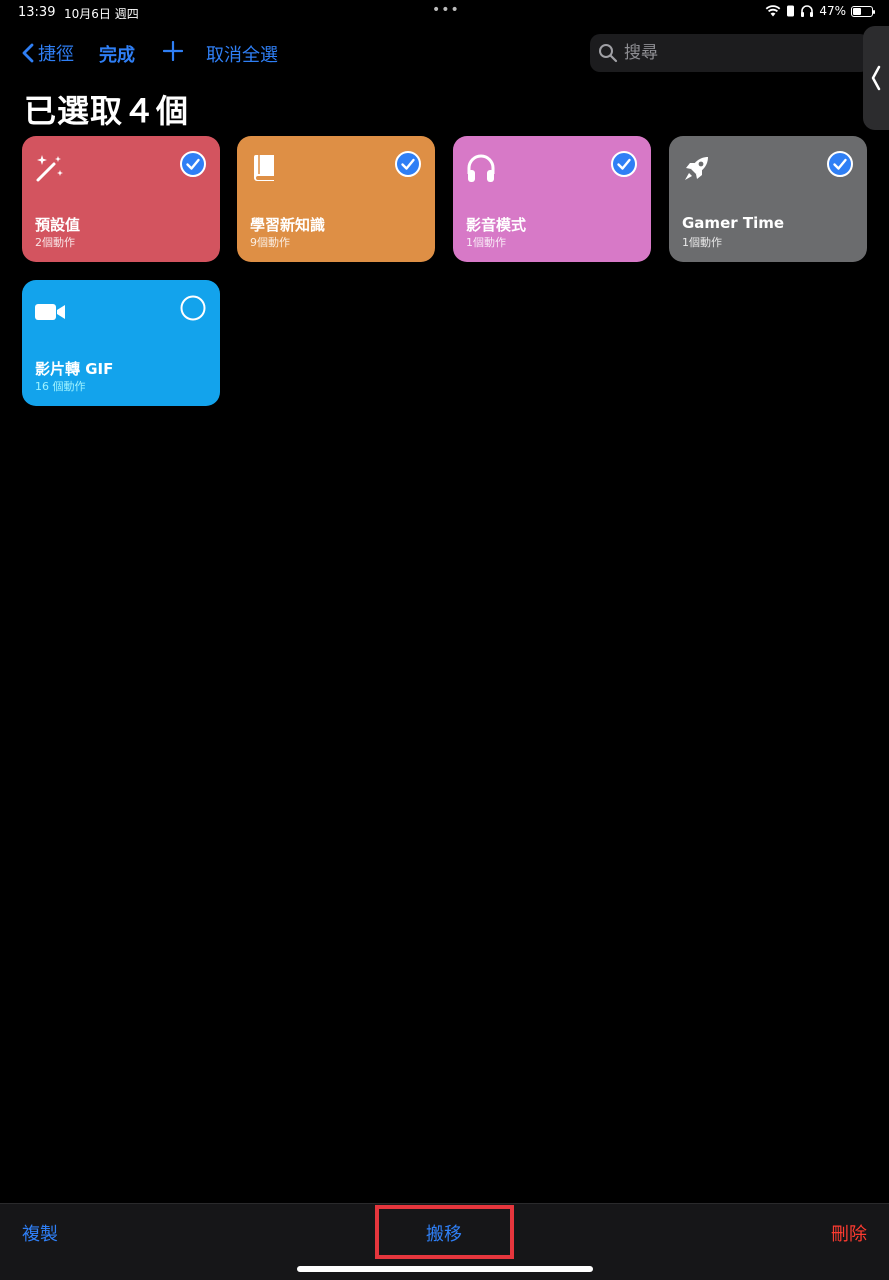 The image size is (889, 1280). I want to click on shortcut-card-media-mode: 影音模式 1個動作, so click(552, 199).